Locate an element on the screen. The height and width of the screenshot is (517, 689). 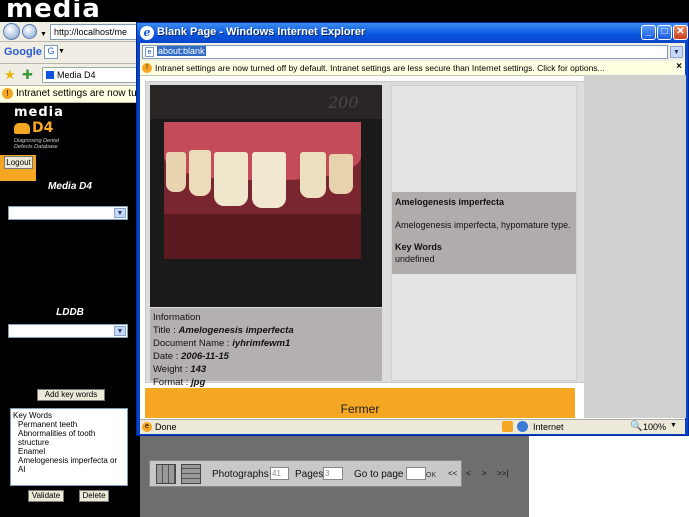
add-favorite-icon: ✚ is located at coordinates (27, 75).